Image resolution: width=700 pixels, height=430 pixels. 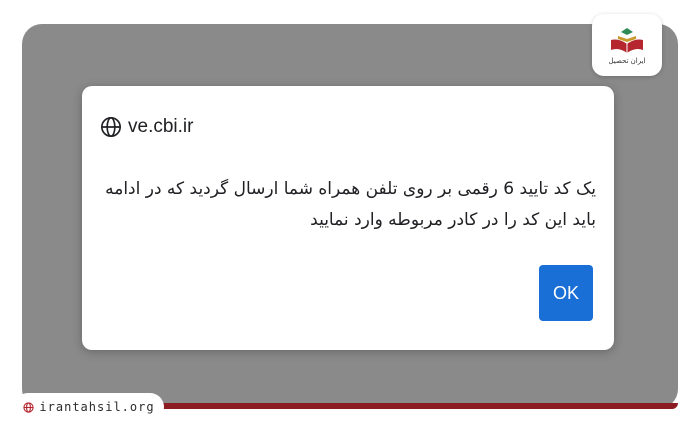 What do you see at coordinates (97, 407) in the screenshot?
I see `site-url: irantahsil.org` at bounding box center [97, 407].